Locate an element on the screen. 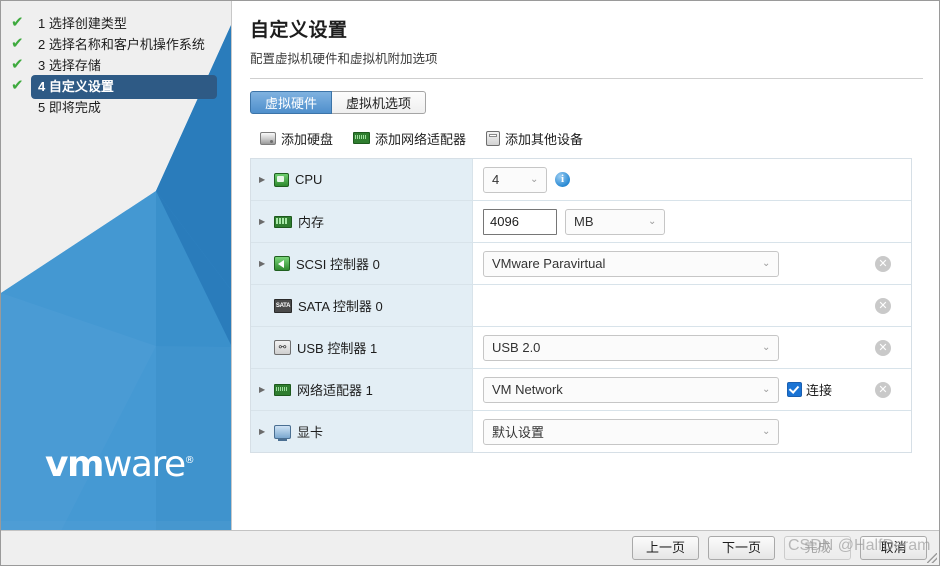 This screenshot has height=566, width=940. video-card-mode-value: 默认设置 is located at coordinates (518, 432).